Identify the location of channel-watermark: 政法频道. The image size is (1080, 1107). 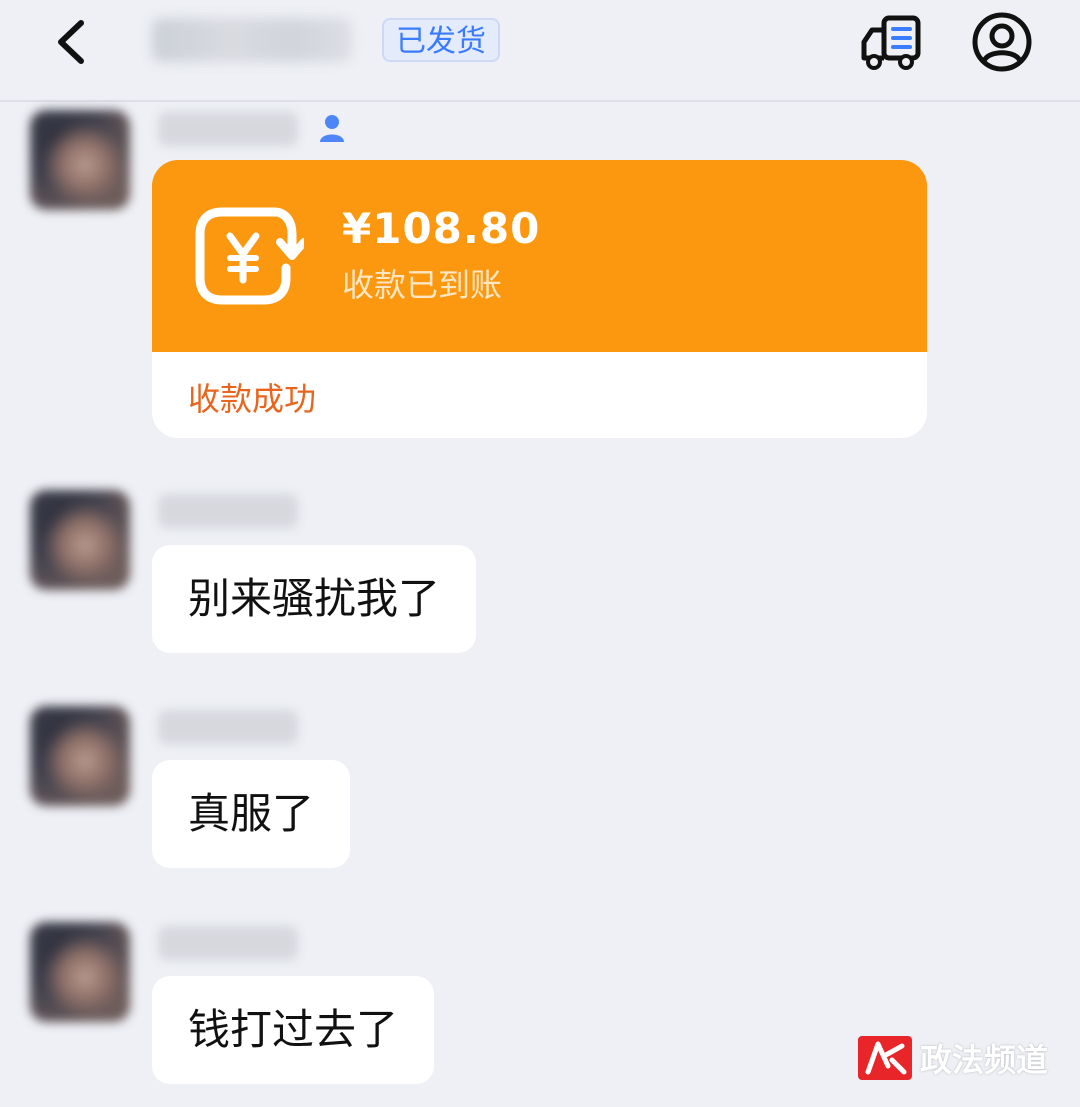
(953, 1058).